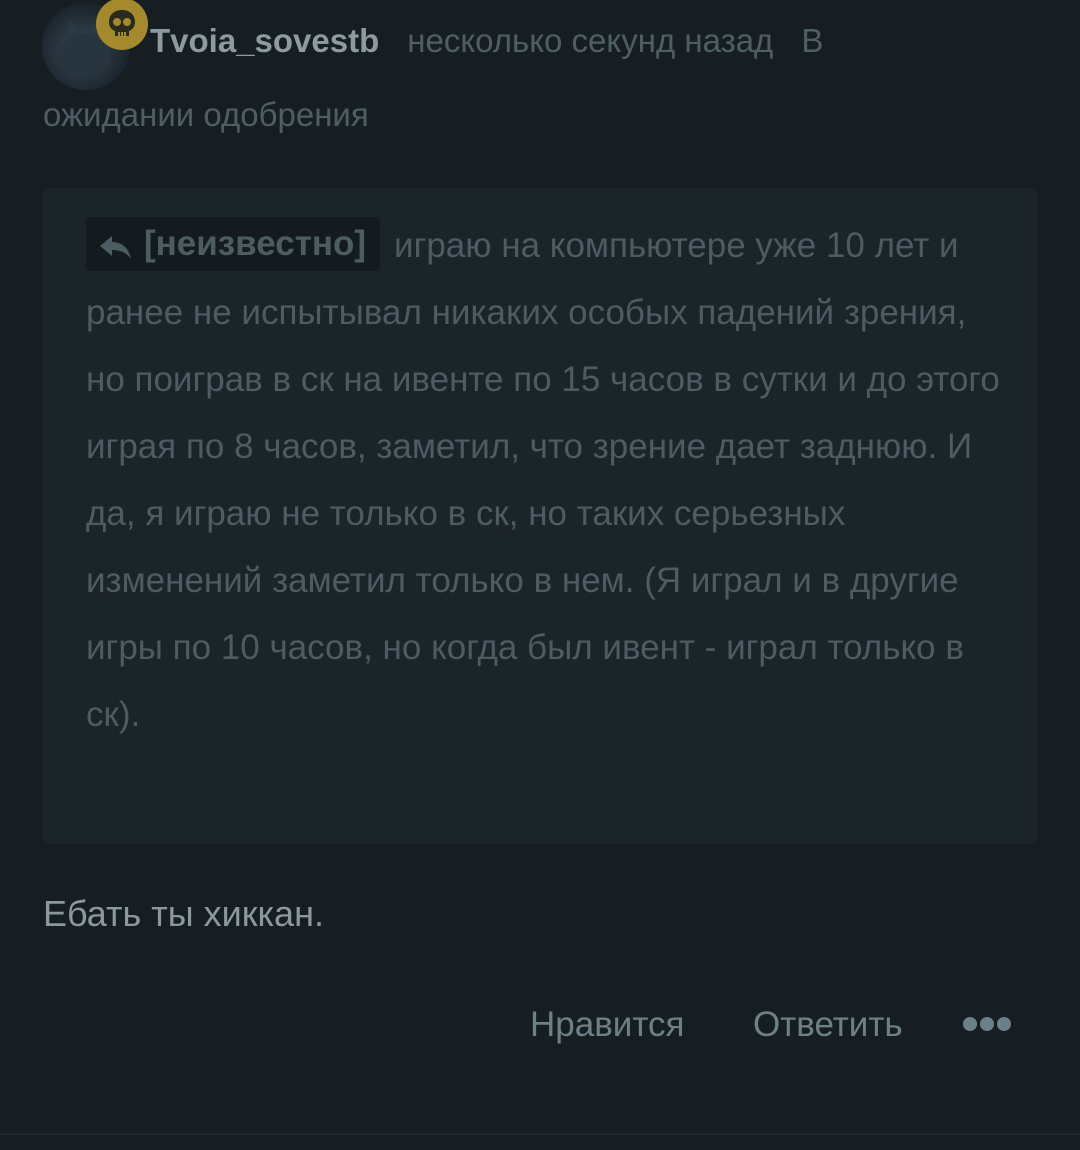 Image resolution: width=1080 pixels, height=1150 pixels. I want to click on divider, so click(540, 1134).